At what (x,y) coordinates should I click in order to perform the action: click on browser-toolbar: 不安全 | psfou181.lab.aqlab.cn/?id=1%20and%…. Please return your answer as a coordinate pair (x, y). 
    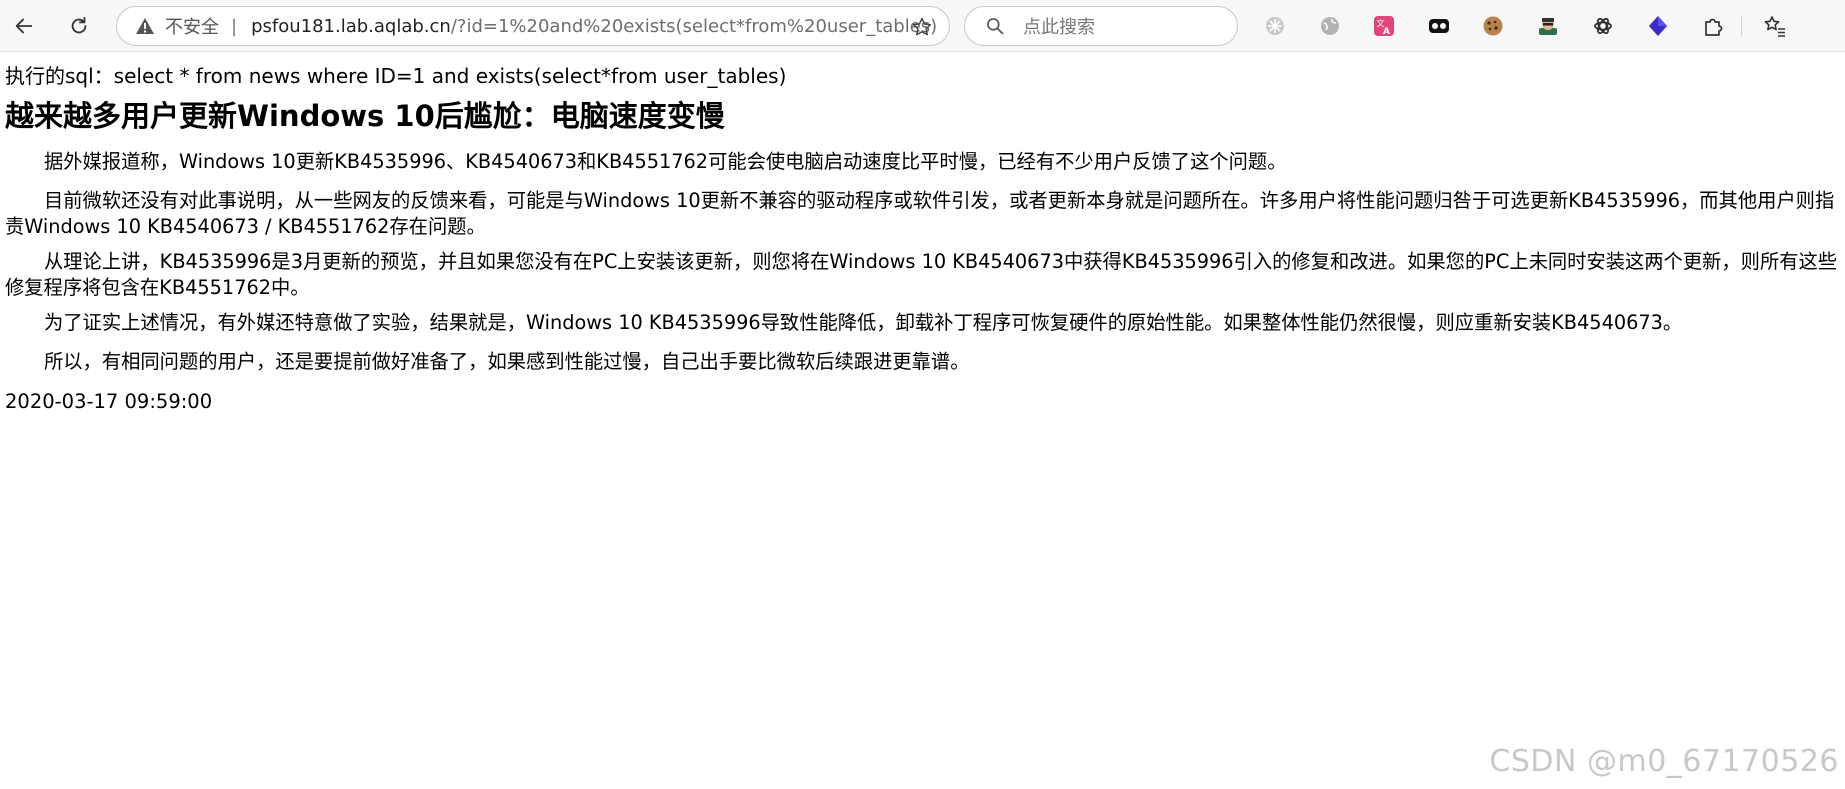
    Looking at the image, I should click on (922, 26).